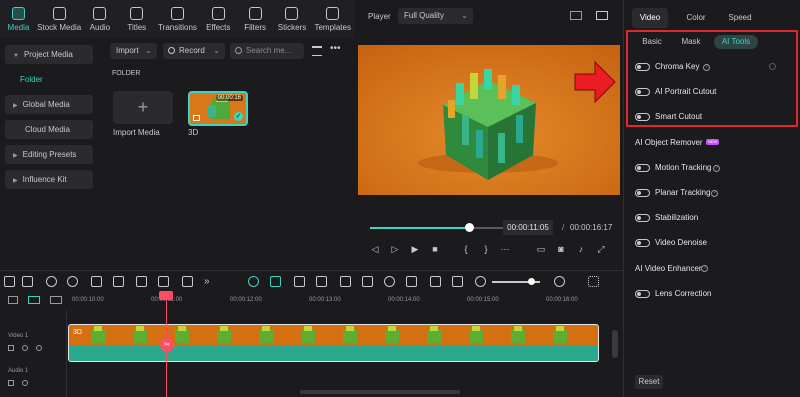 This screenshot has height=397, width=800. I want to click on grid-options-icon, so click(593, 281).